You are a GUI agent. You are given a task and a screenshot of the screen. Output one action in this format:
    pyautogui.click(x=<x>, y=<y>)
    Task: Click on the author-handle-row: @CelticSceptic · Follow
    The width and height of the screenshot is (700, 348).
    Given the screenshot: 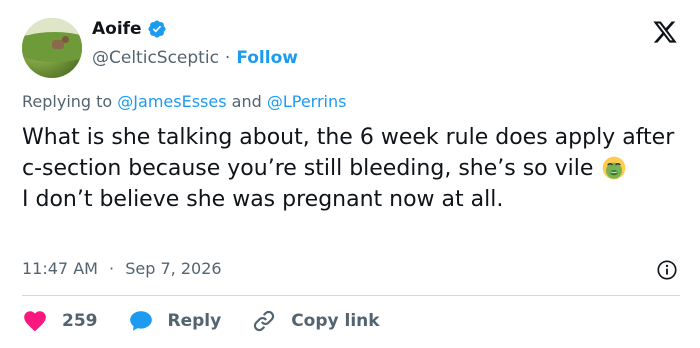 What is the action you would take?
    pyautogui.click(x=195, y=58)
    